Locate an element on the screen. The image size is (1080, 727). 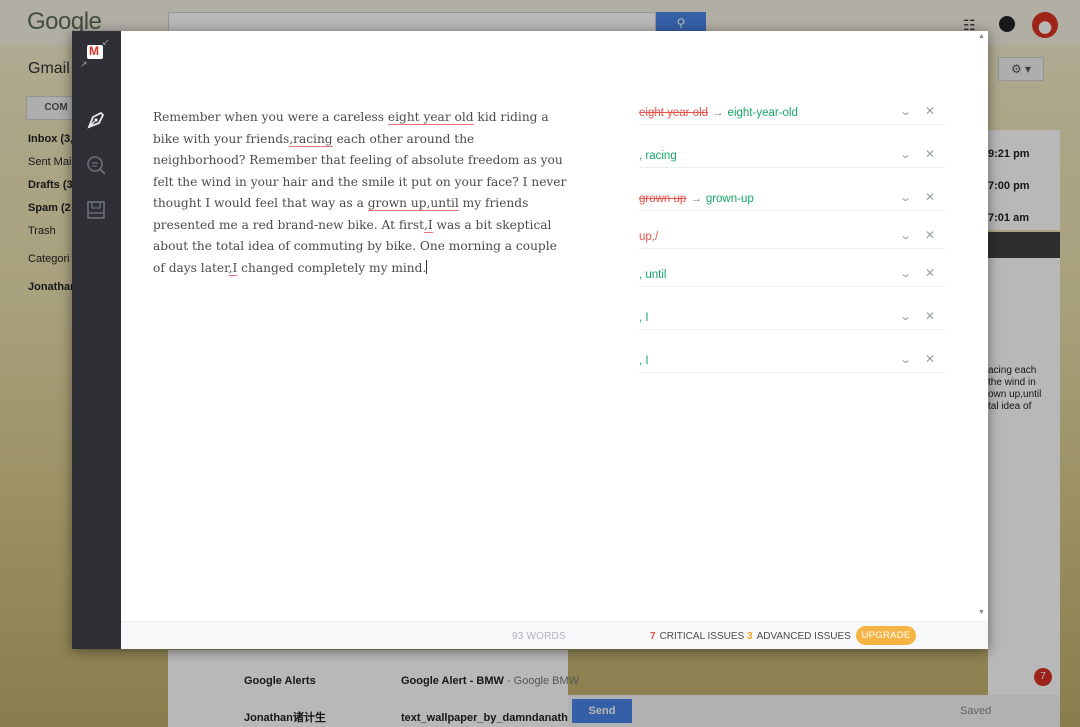
upgrade-button: UPGRADE is located at coordinates (886, 635).